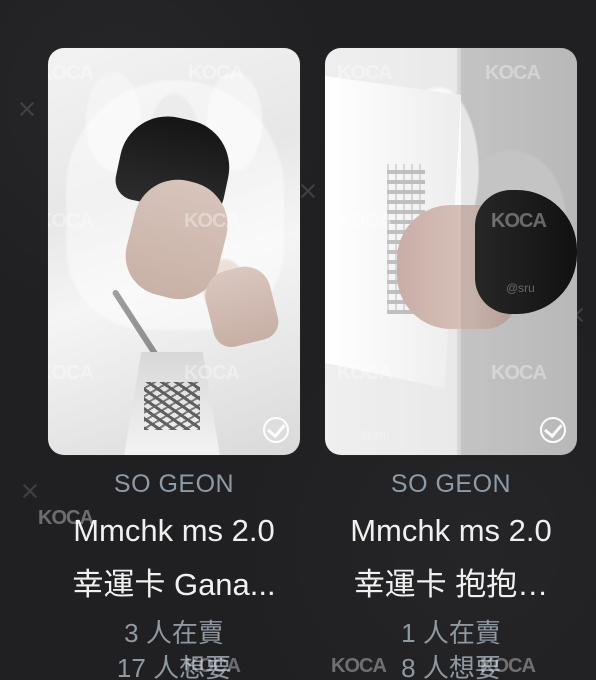 This screenshot has width=596, height=680. I want to click on selling-count: 1 人在賣, so click(451, 633).